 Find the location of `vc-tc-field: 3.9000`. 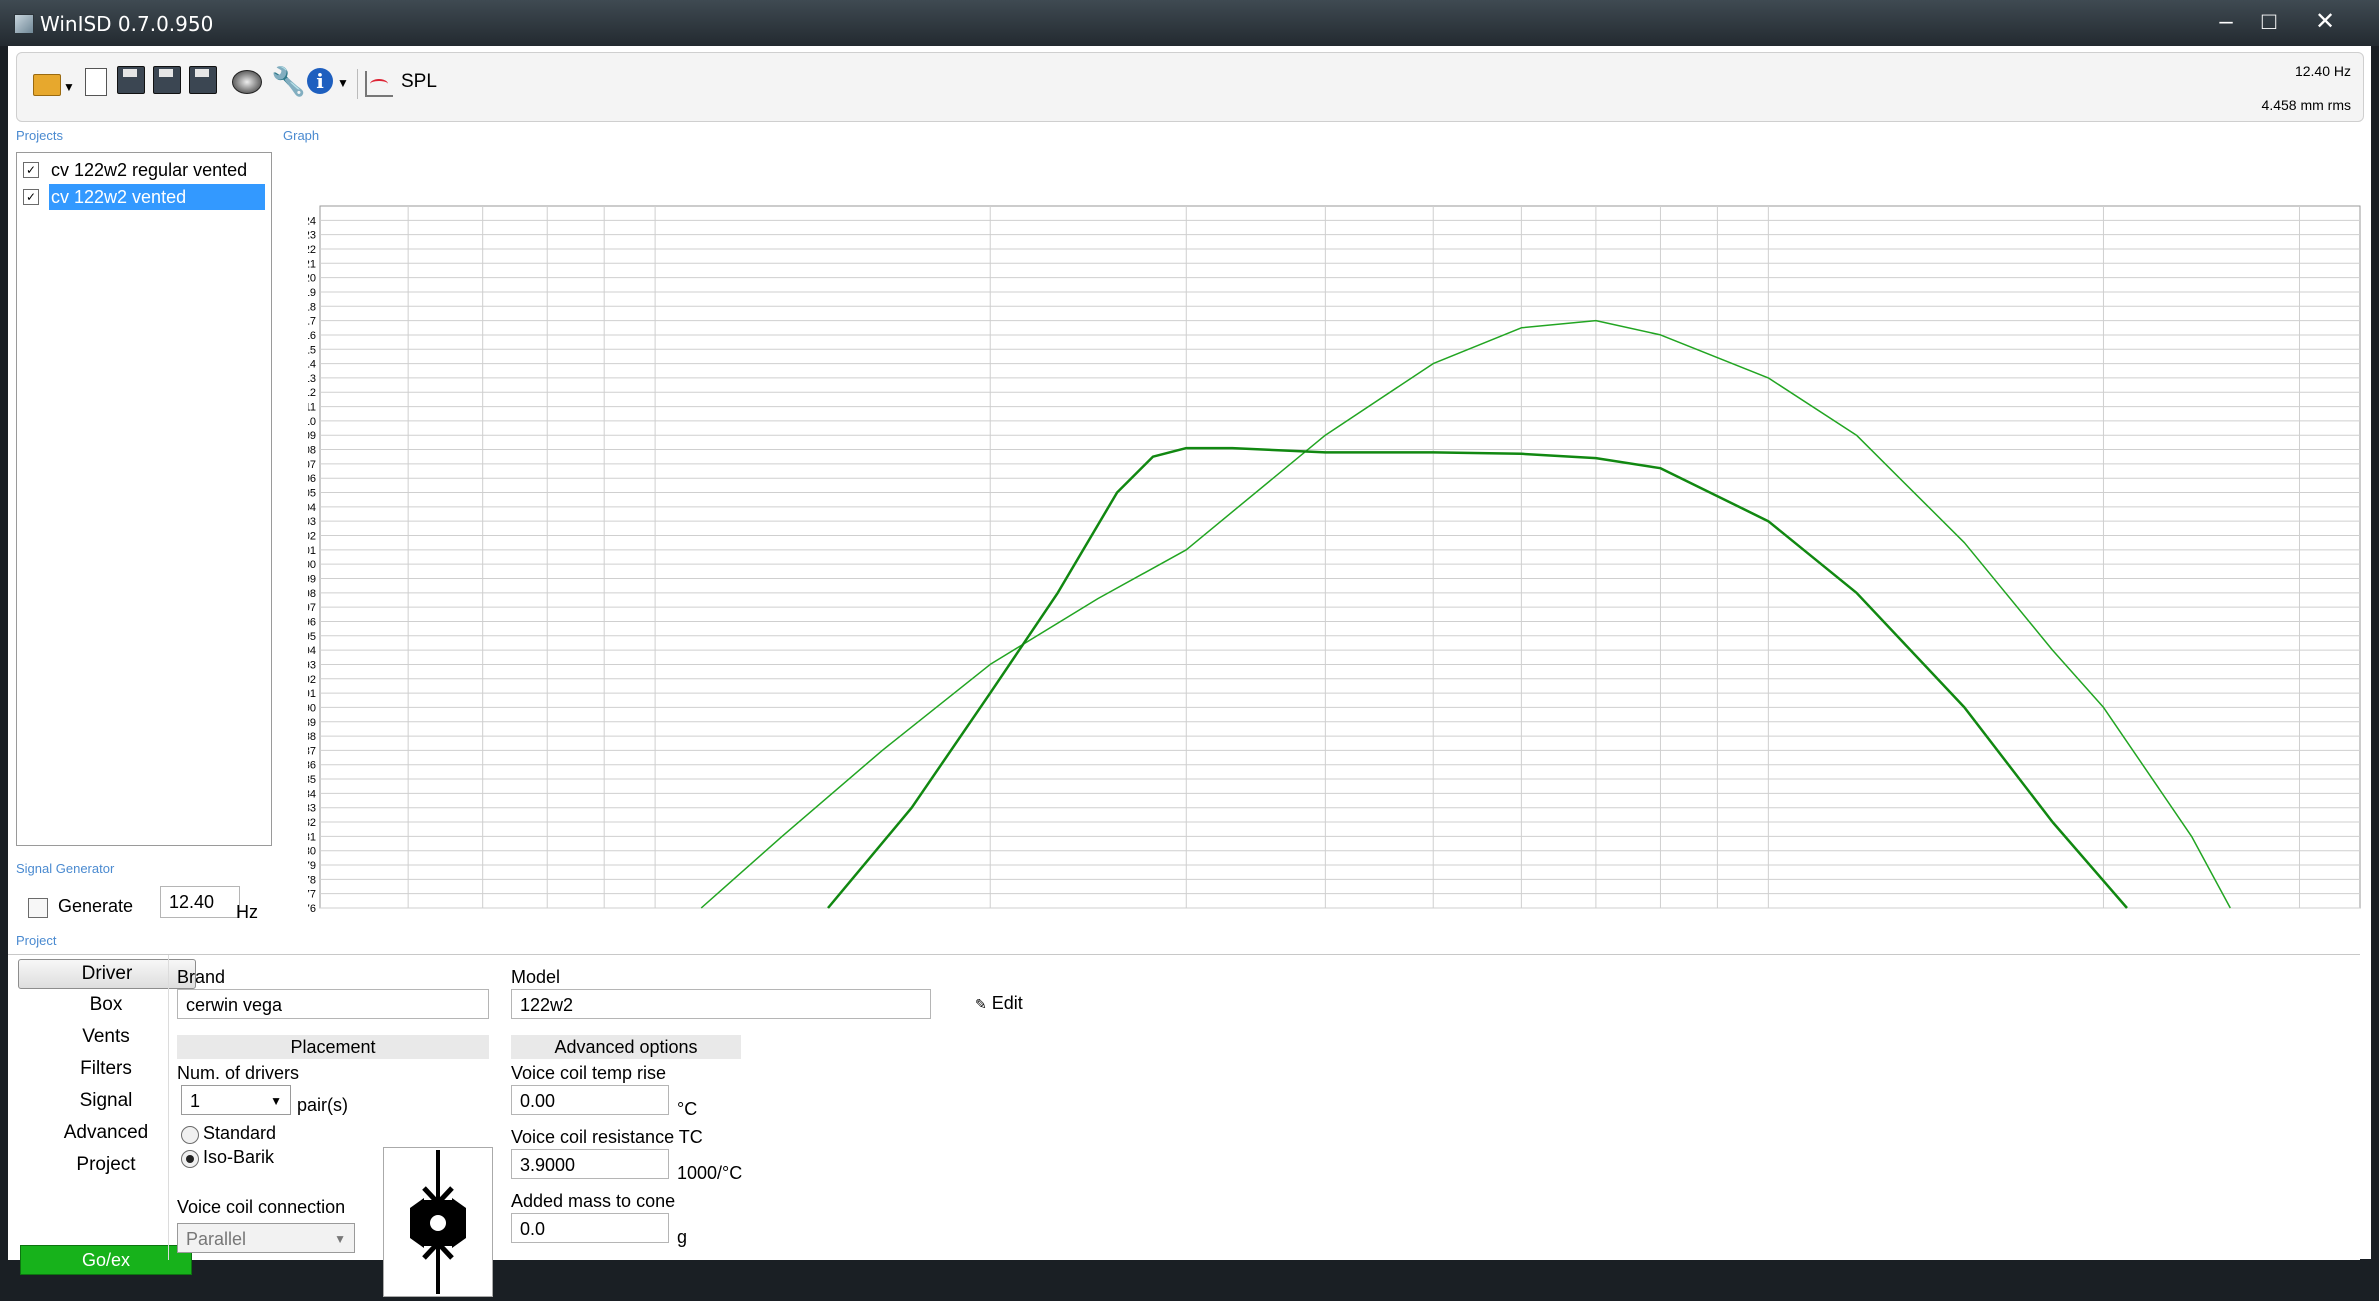

vc-tc-field: 3.9000 is located at coordinates (590, 1164).